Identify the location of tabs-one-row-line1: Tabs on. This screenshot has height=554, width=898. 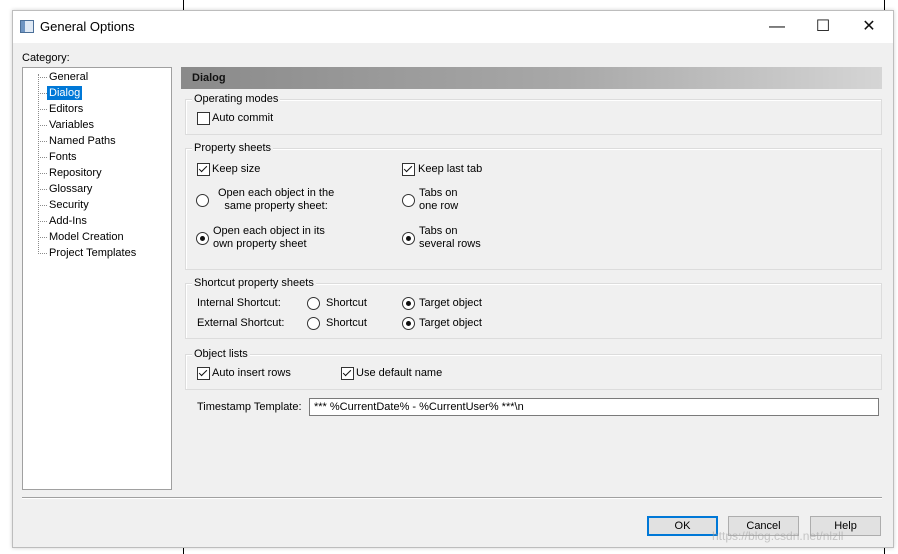
(438, 193).